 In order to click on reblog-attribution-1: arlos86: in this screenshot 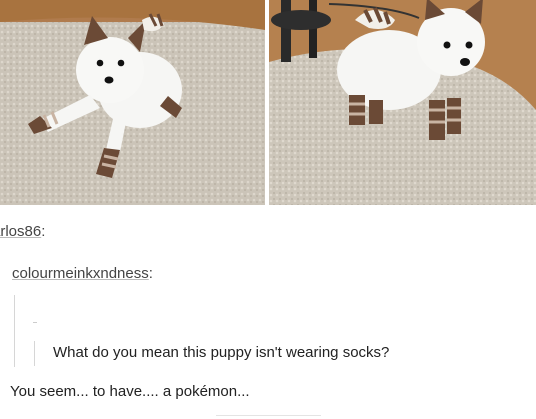, I will do `click(22, 231)`.